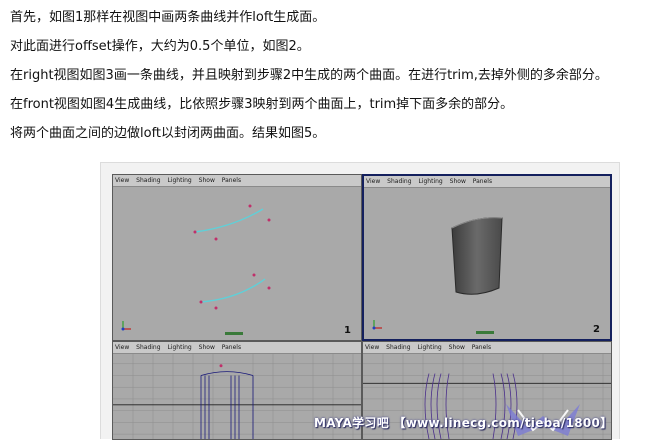  I want to click on panel-number: 1, so click(347, 330).